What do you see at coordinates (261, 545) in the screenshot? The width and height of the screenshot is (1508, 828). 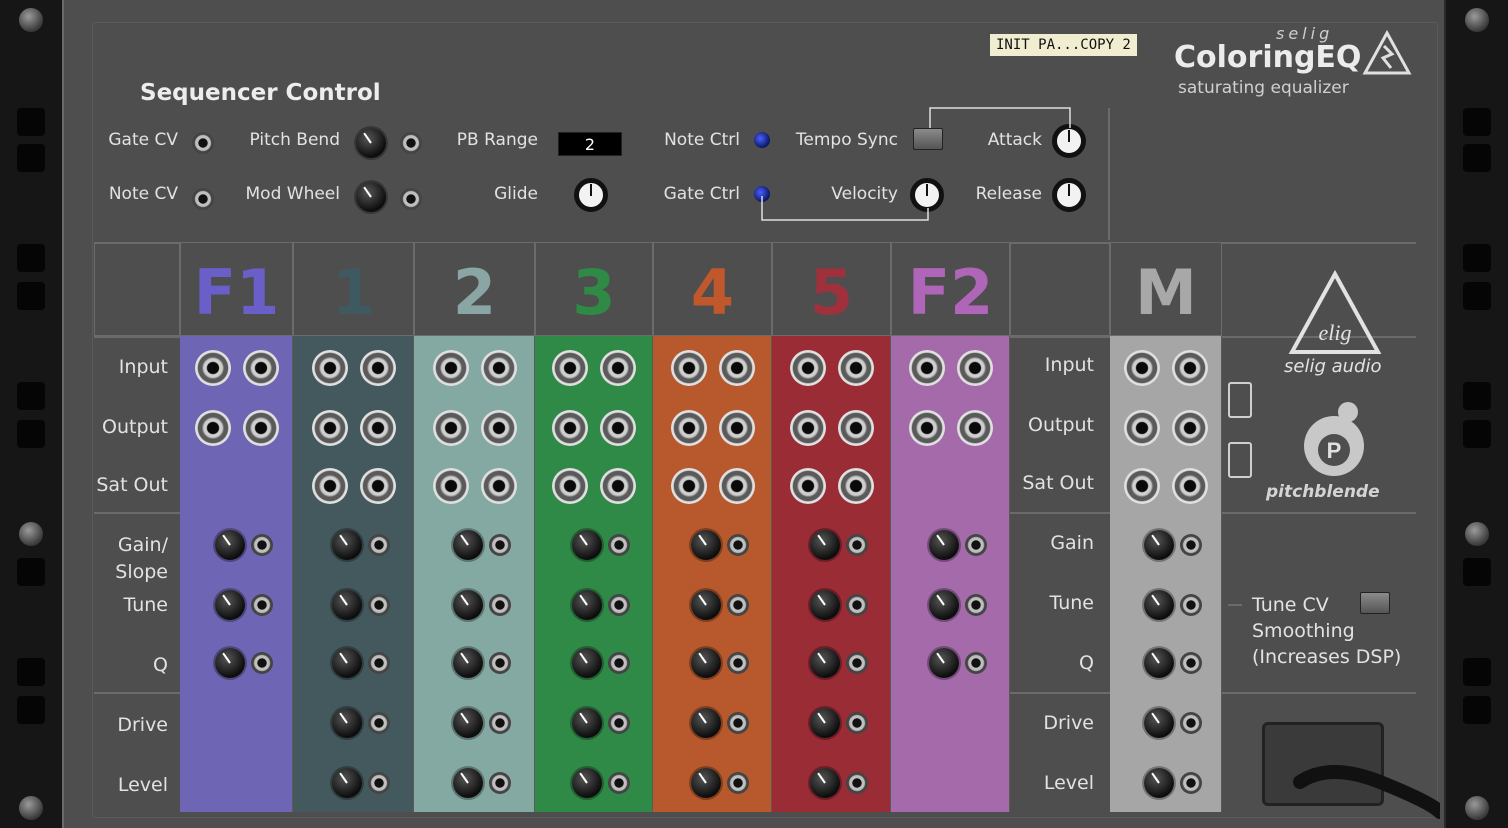 I see `band-f1-gain-cv-jack` at bounding box center [261, 545].